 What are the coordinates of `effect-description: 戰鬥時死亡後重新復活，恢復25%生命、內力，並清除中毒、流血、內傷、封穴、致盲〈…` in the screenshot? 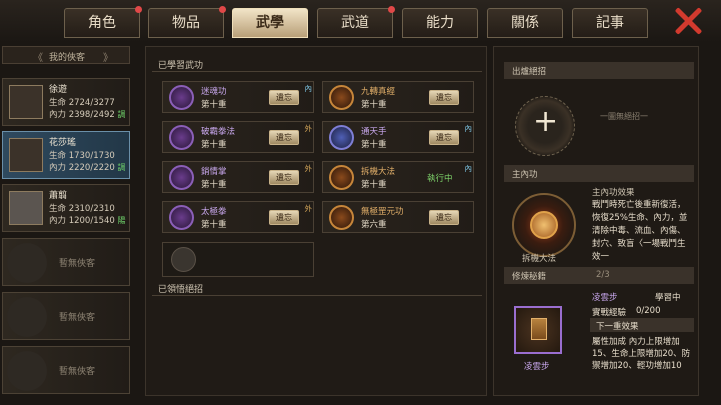 It's located at (640, 231).